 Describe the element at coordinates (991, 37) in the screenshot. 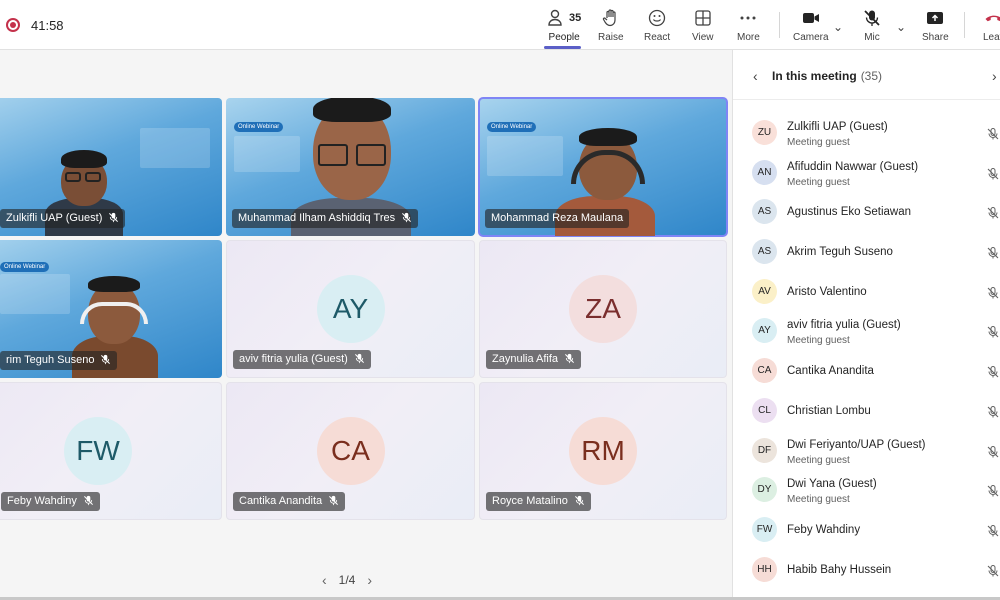

I see `leave-label: Leave` at that location.